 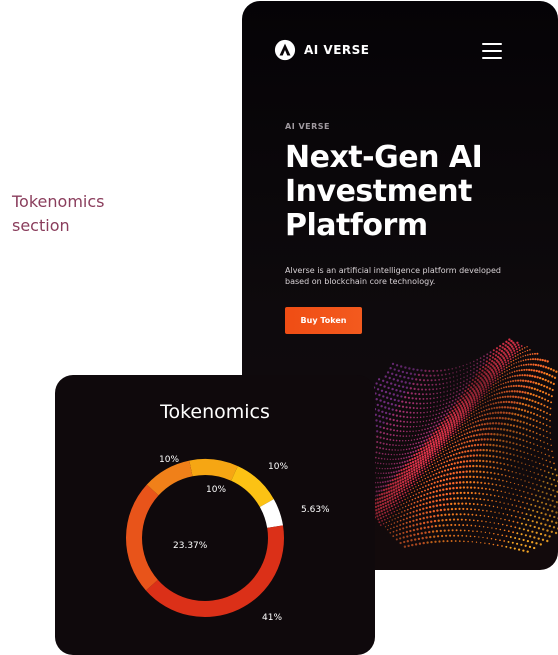 I want to click on buy-token-button: Buy Token, so click(x=323, y=320).